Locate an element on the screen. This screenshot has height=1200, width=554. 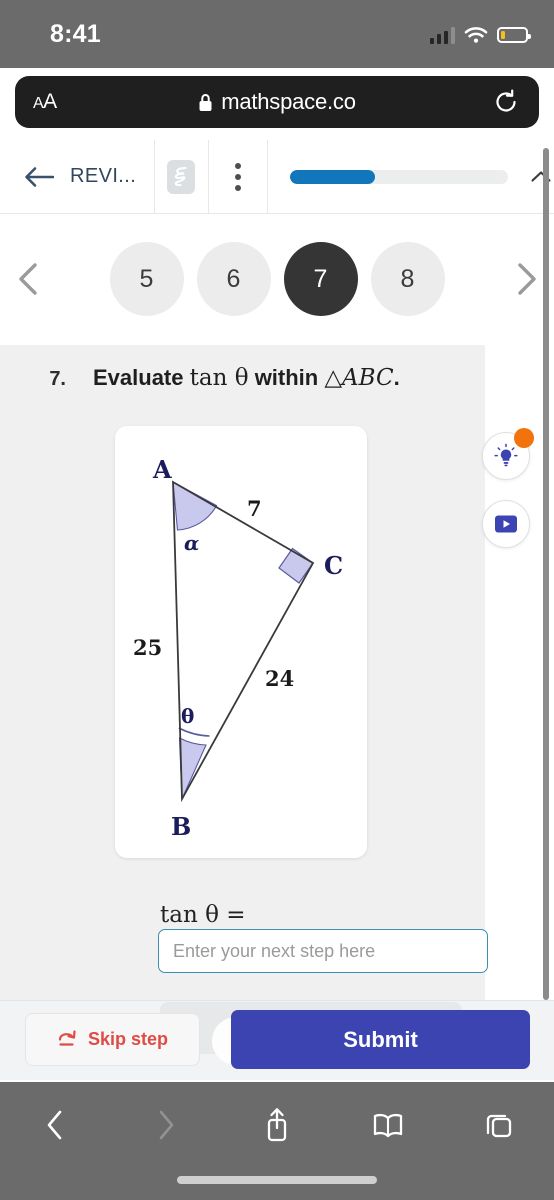
wifi-icon is located at coordinates (476, 35).